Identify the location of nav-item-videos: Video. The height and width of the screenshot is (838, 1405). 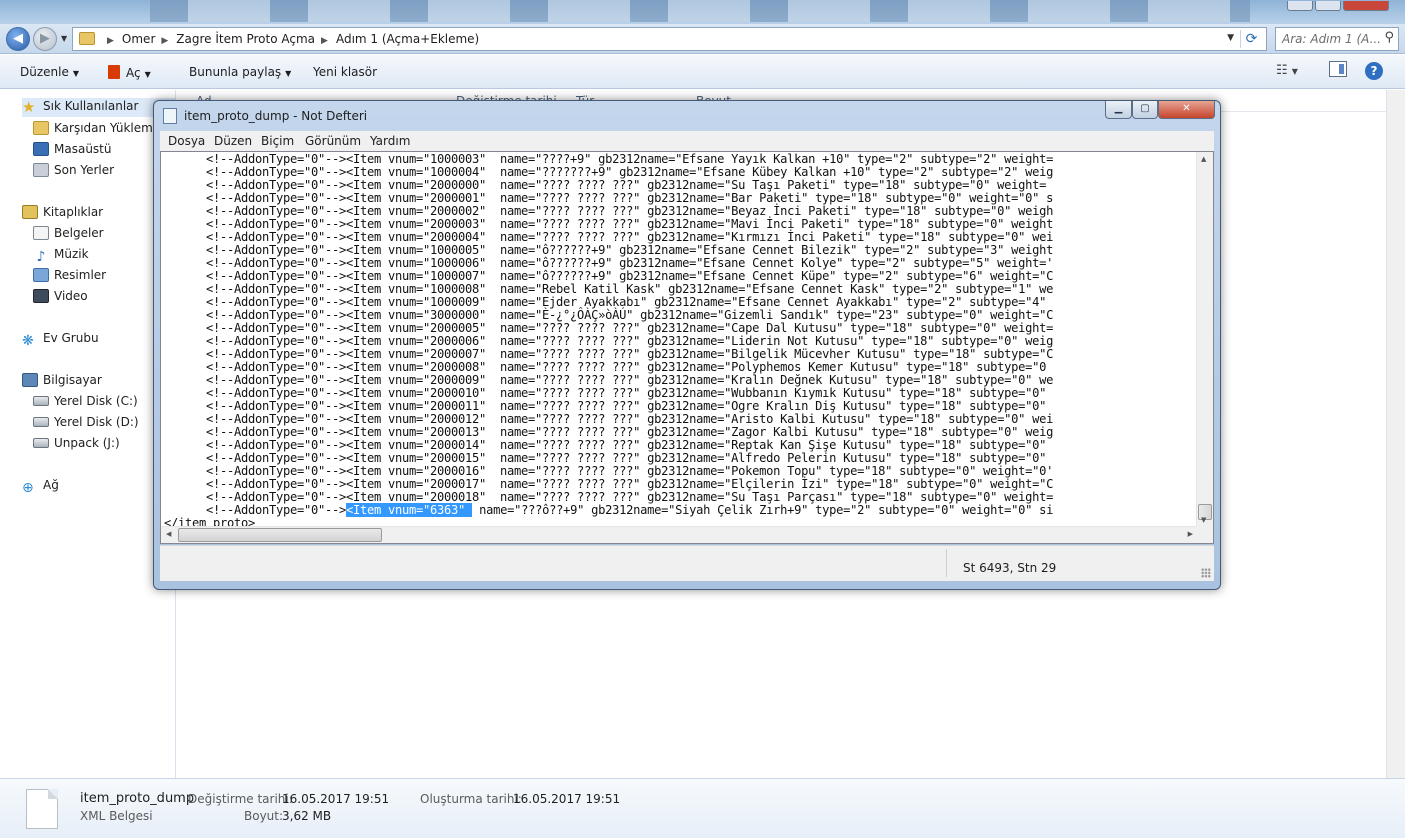
(60, 296).